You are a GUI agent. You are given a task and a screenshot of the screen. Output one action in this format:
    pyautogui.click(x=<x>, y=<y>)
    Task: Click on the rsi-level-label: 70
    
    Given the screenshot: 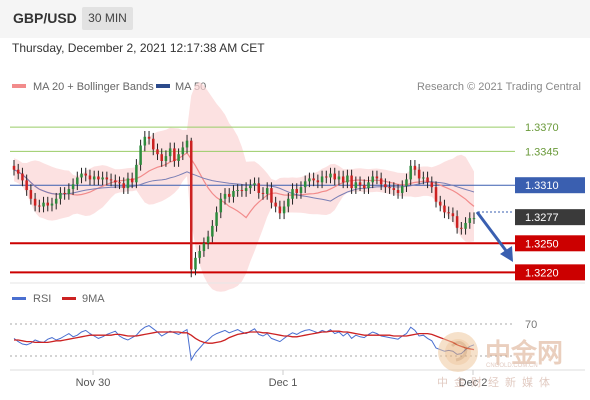 What is the action you would take?
    pyautogui.click(x=531, y=325)
    